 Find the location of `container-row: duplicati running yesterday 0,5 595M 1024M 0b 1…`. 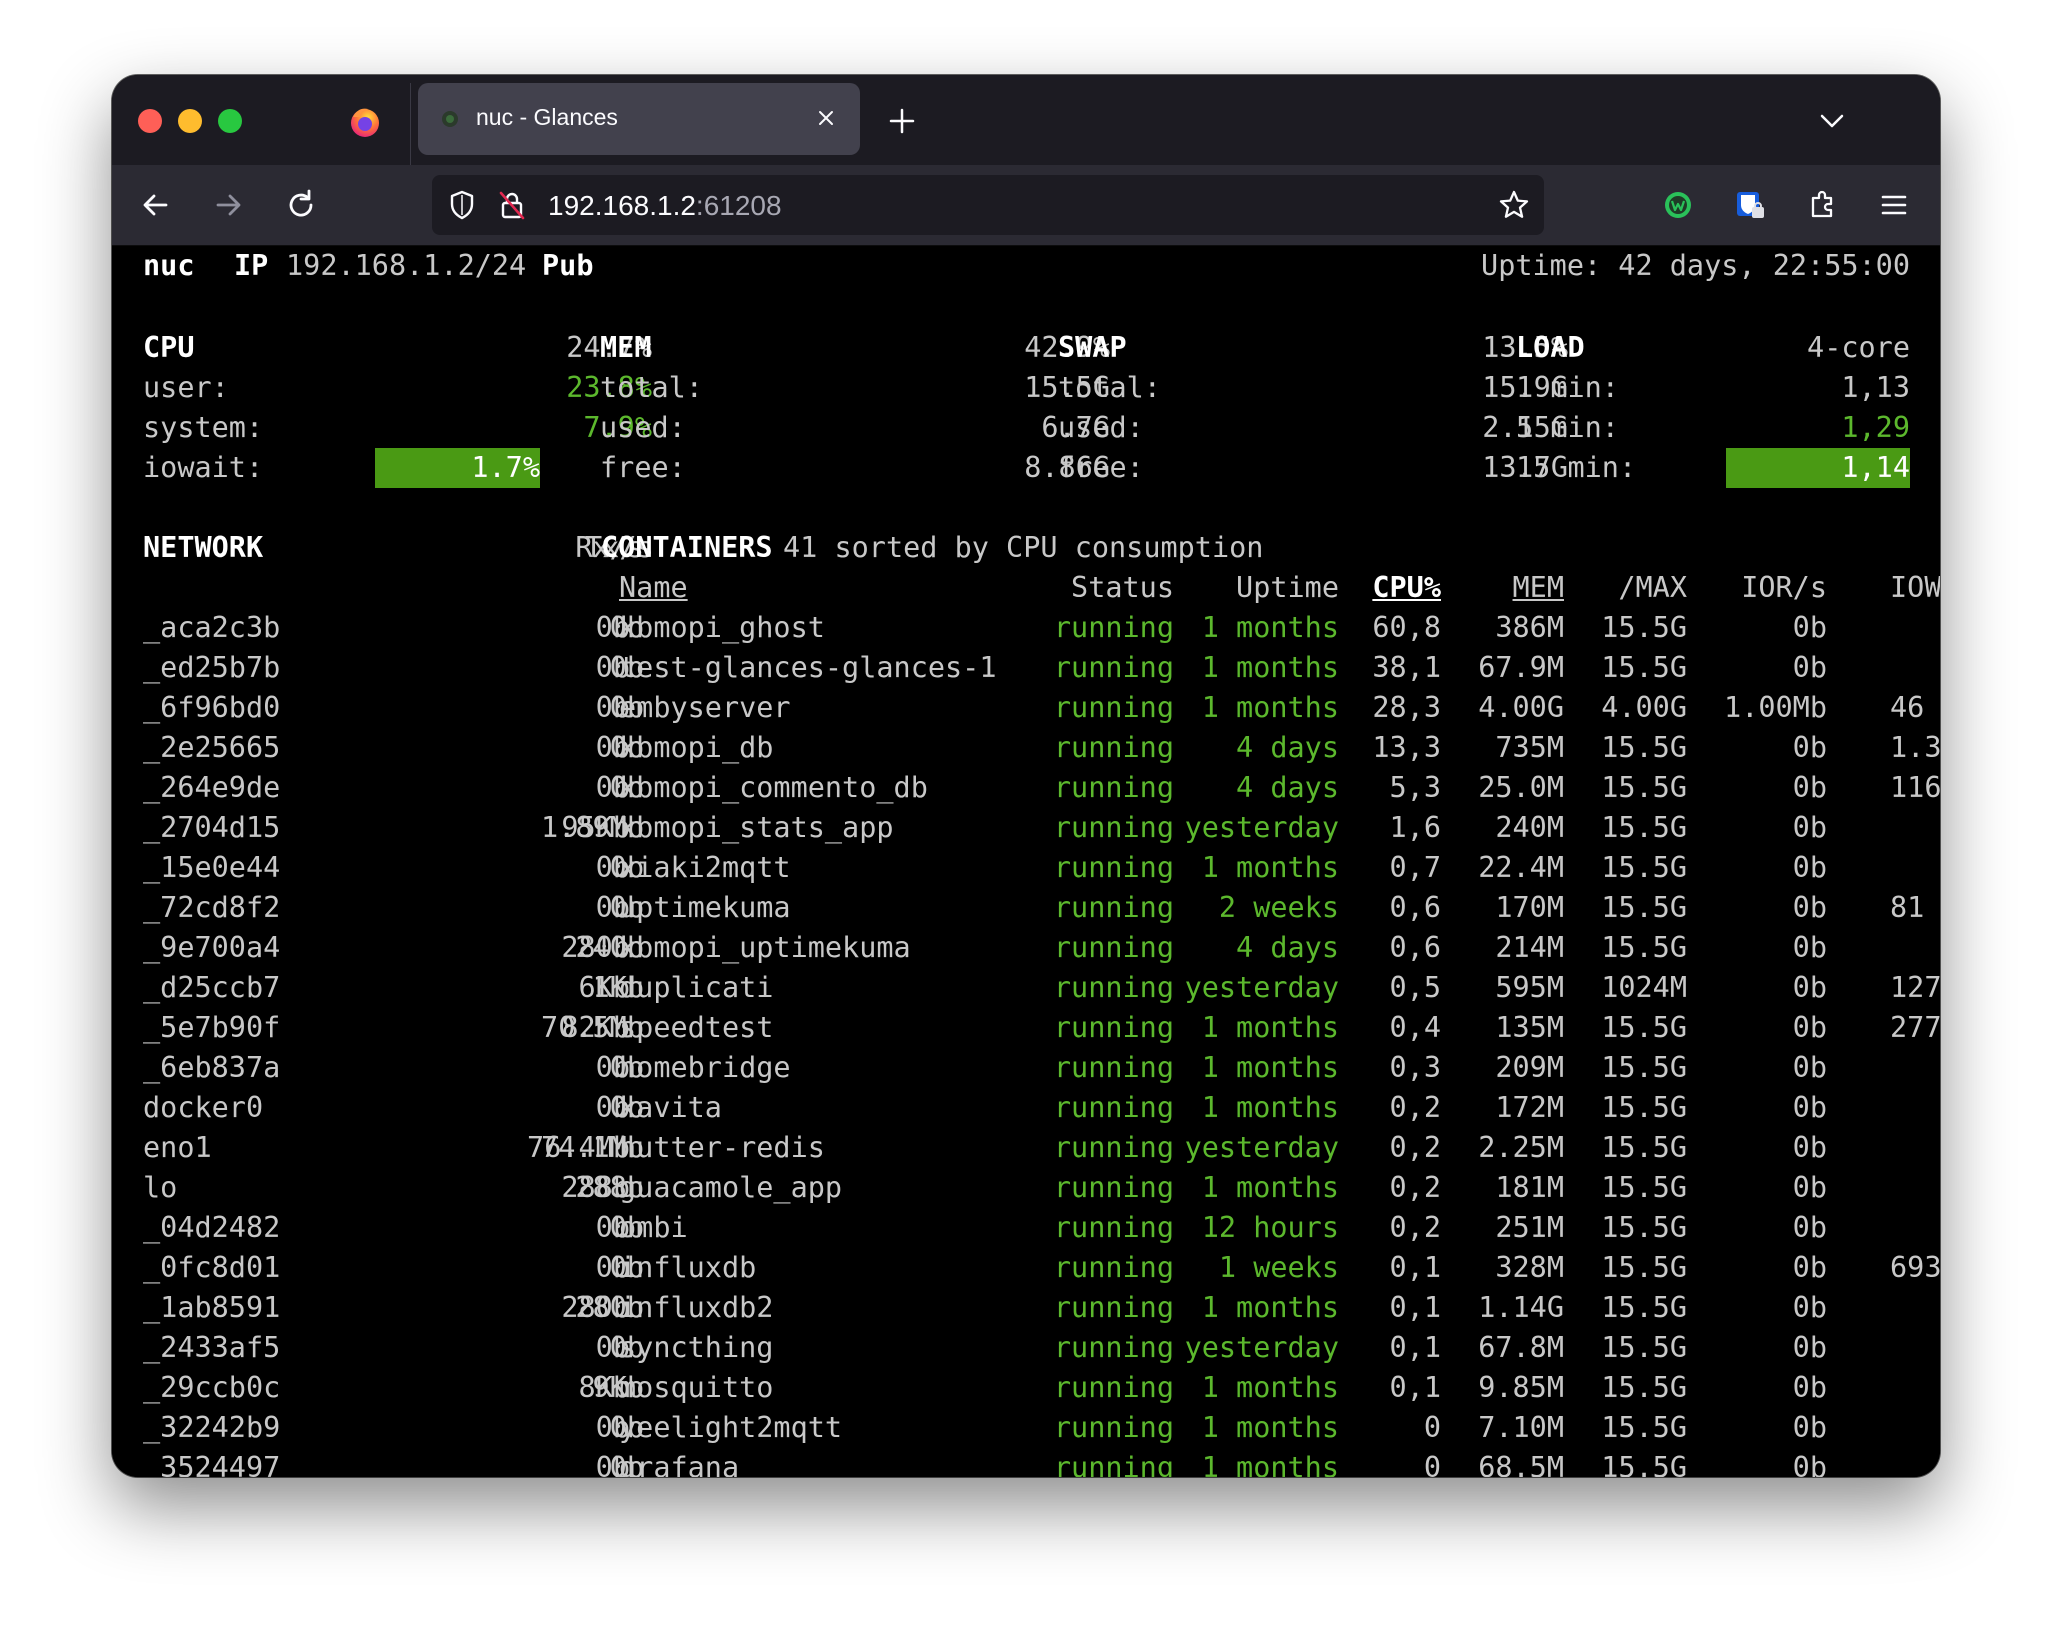

container-row: duplicati running yesterday 0,5 595M 1024M 0b 1… is located at coordinates (1026, 988).